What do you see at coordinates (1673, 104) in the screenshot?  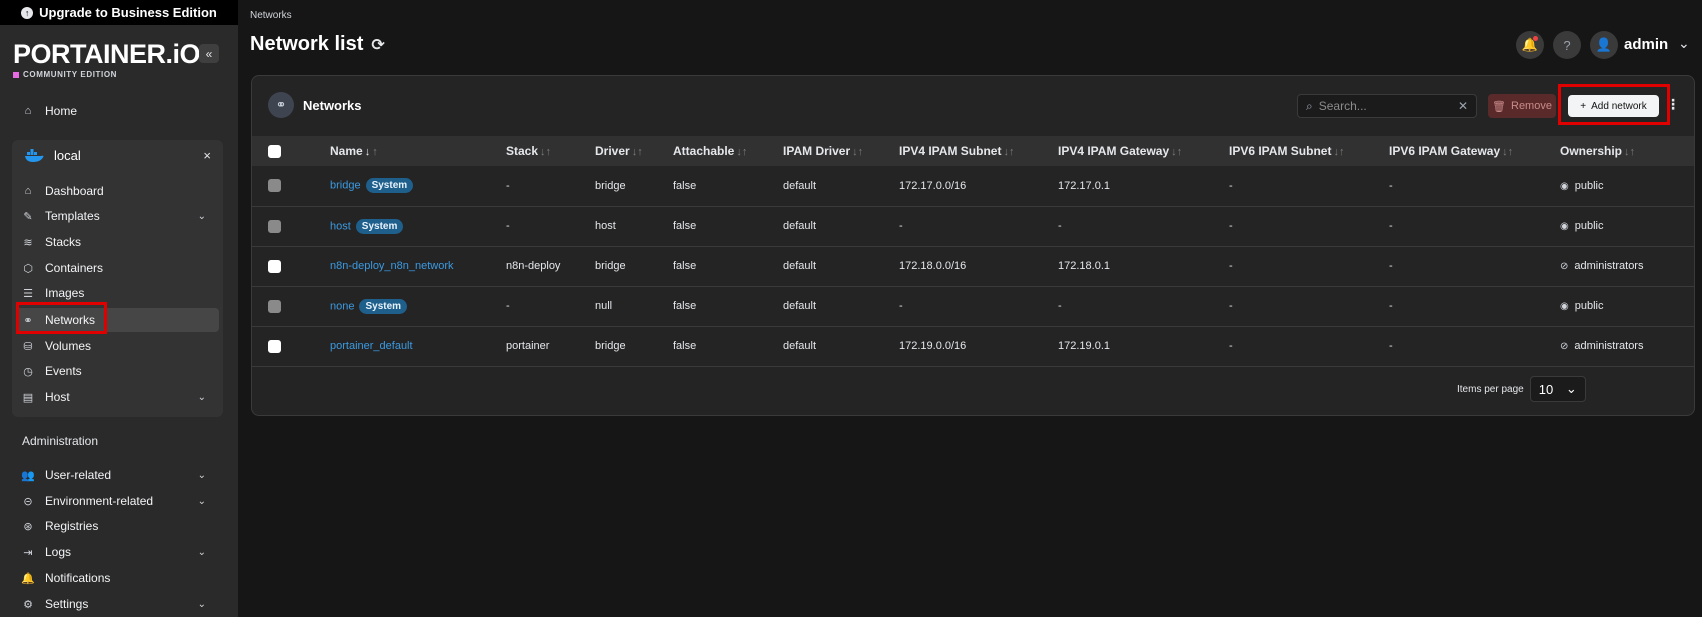 I see `more-options-icon: ⋮` at bounding box center [1673, 104].